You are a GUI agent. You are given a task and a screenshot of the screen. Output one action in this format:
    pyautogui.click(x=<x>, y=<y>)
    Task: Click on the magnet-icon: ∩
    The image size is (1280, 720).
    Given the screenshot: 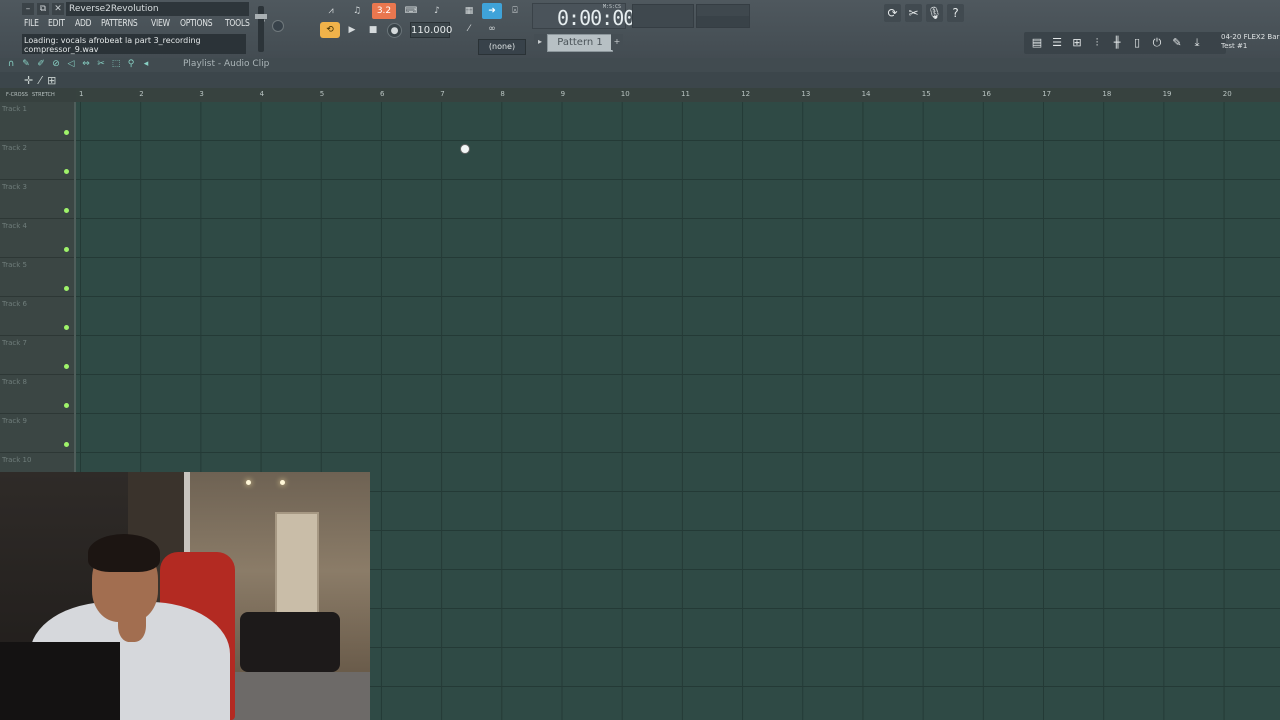 What is the action you would take?
    pyautogui.click(x=11, y=64)
    